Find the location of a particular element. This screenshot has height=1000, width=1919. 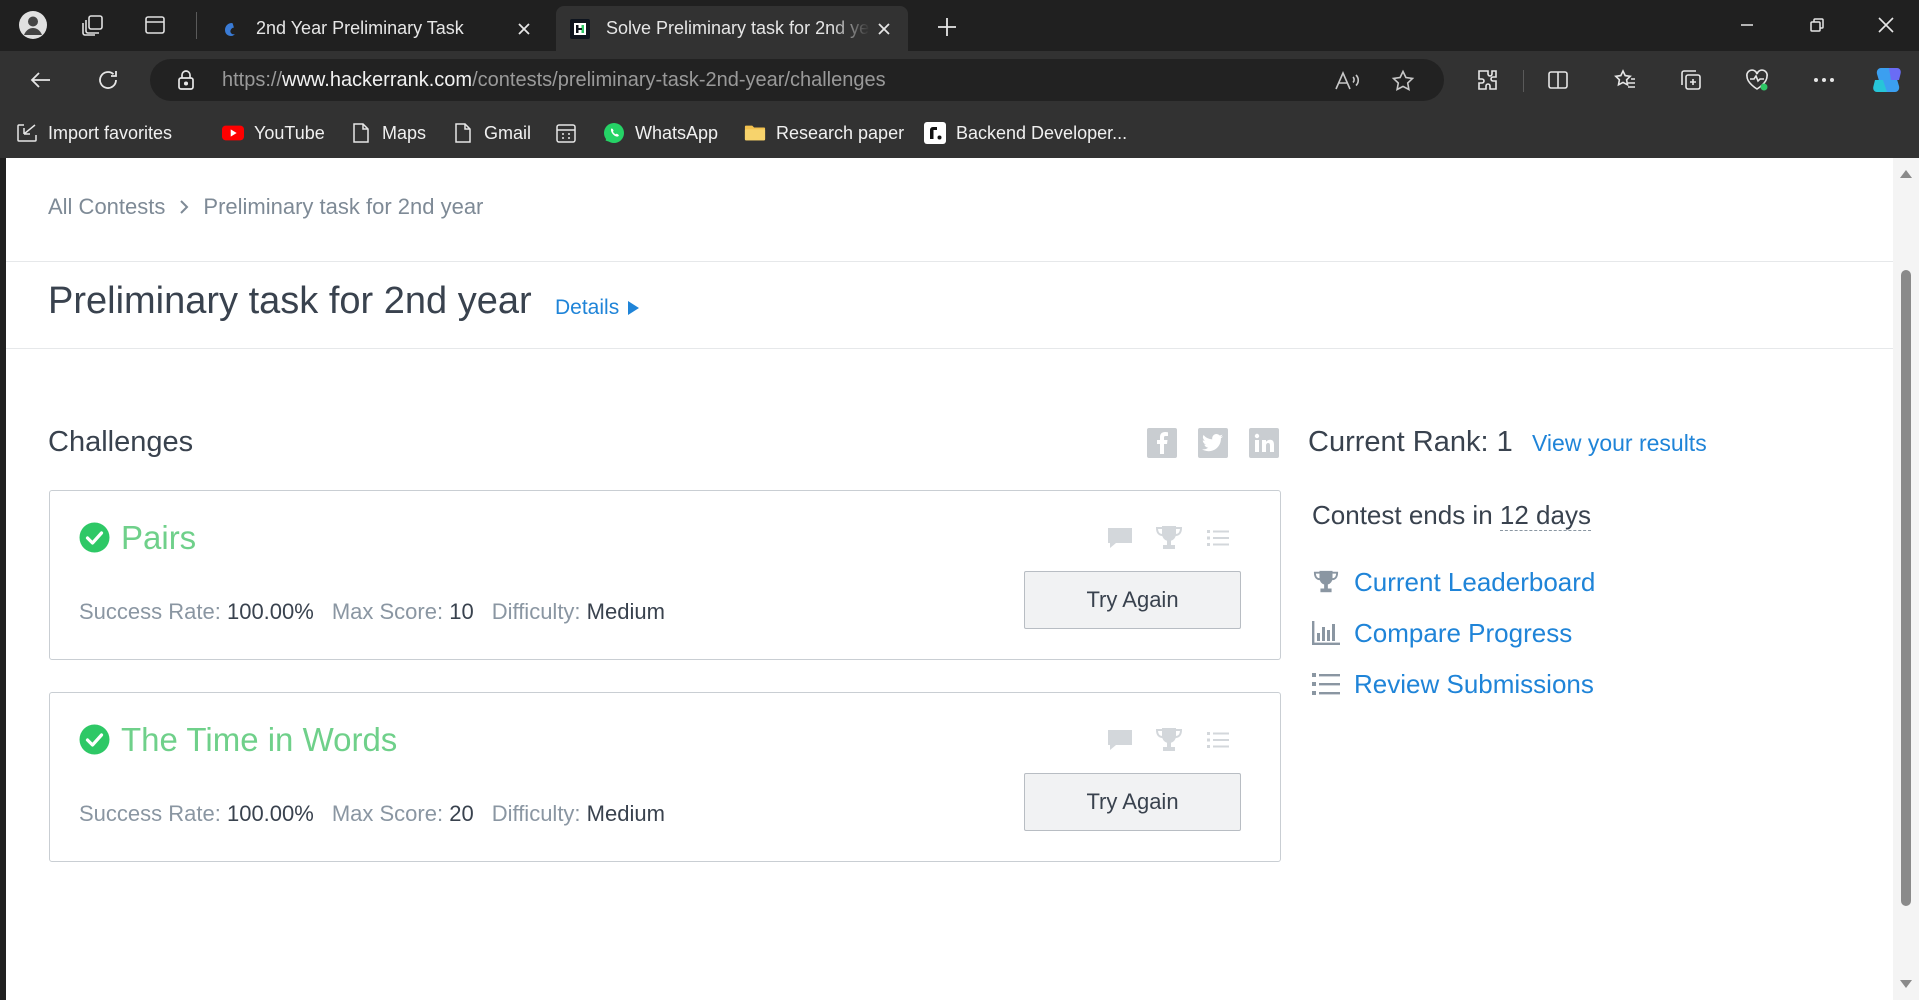

facebook-share-icon is located at coordinates (1162, 443).